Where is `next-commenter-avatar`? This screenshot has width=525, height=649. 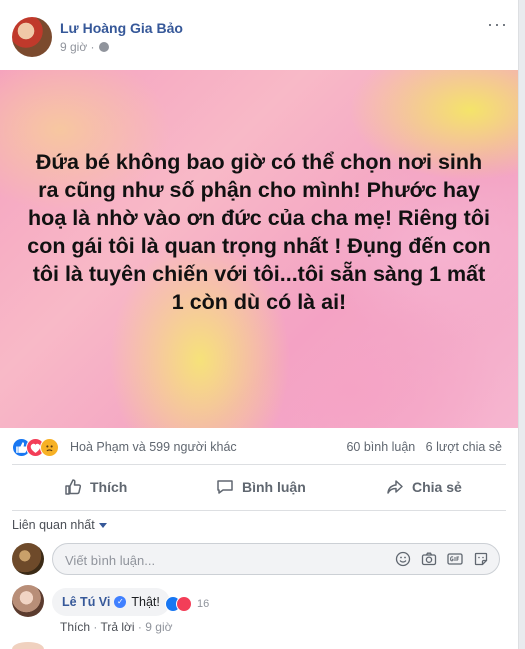 next-commenter-avatar is located at coordinates (28, 645).